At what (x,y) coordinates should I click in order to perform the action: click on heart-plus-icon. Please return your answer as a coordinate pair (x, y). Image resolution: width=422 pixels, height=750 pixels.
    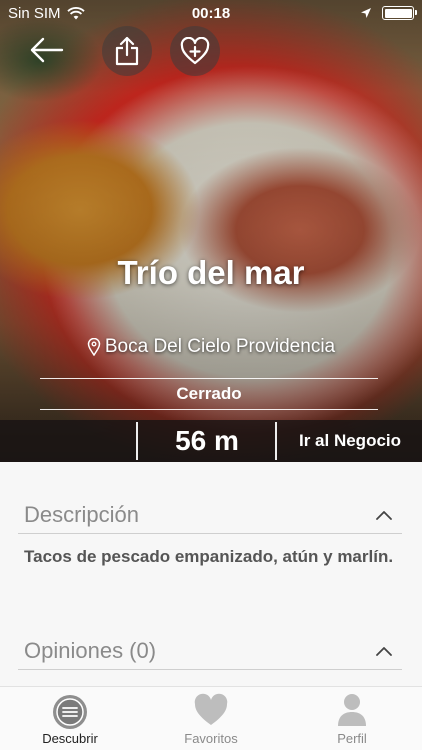
    Looking at the image, I should click on (195, 51).